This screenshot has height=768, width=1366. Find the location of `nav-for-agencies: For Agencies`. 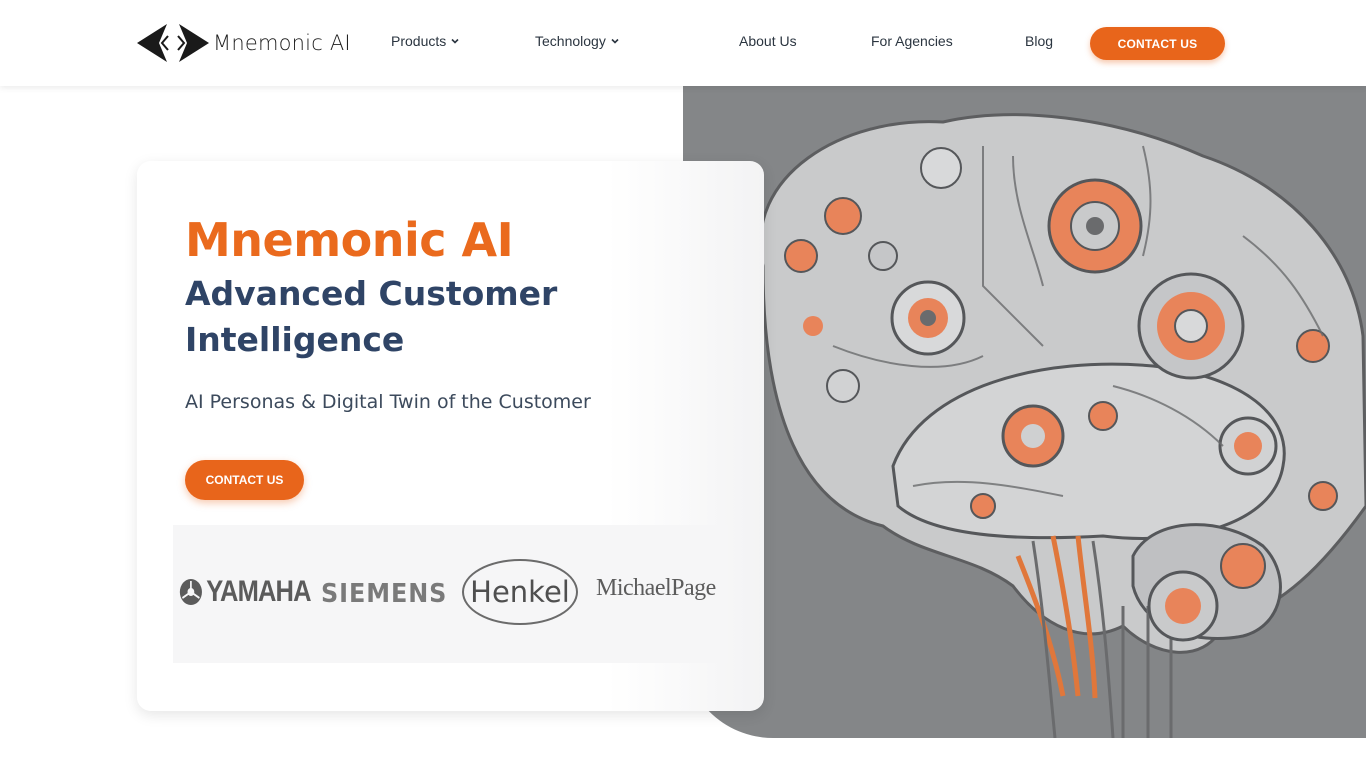

nav-for-agencies: For Agencies is located at coordinates (912, 41).